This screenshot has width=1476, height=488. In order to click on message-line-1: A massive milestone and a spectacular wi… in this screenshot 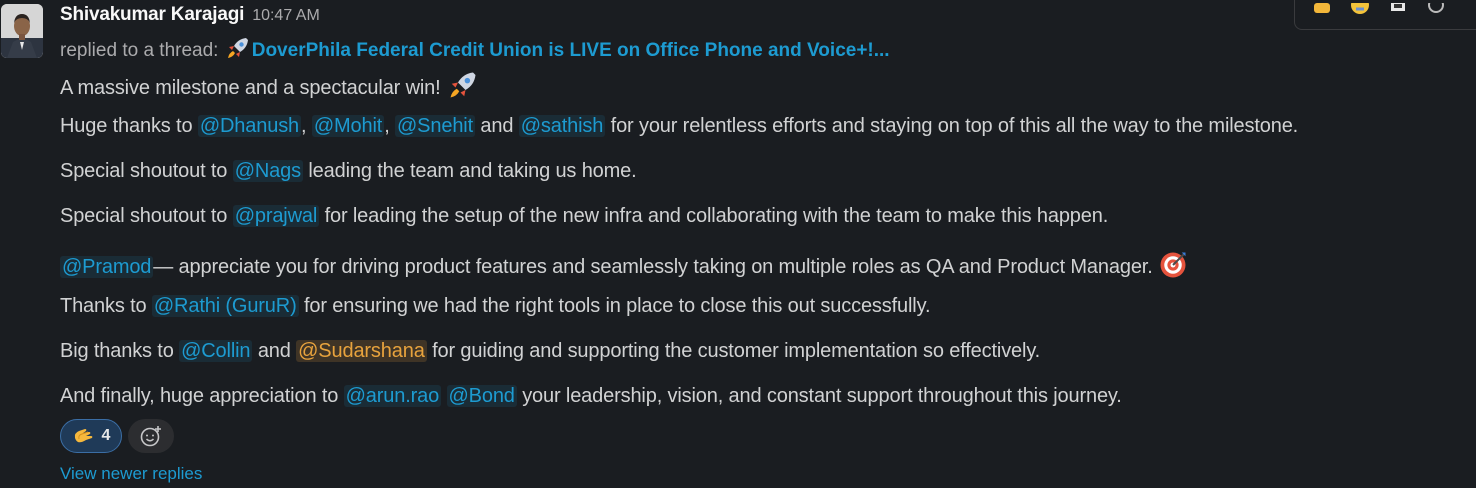, I will do `click(270, 85)`.